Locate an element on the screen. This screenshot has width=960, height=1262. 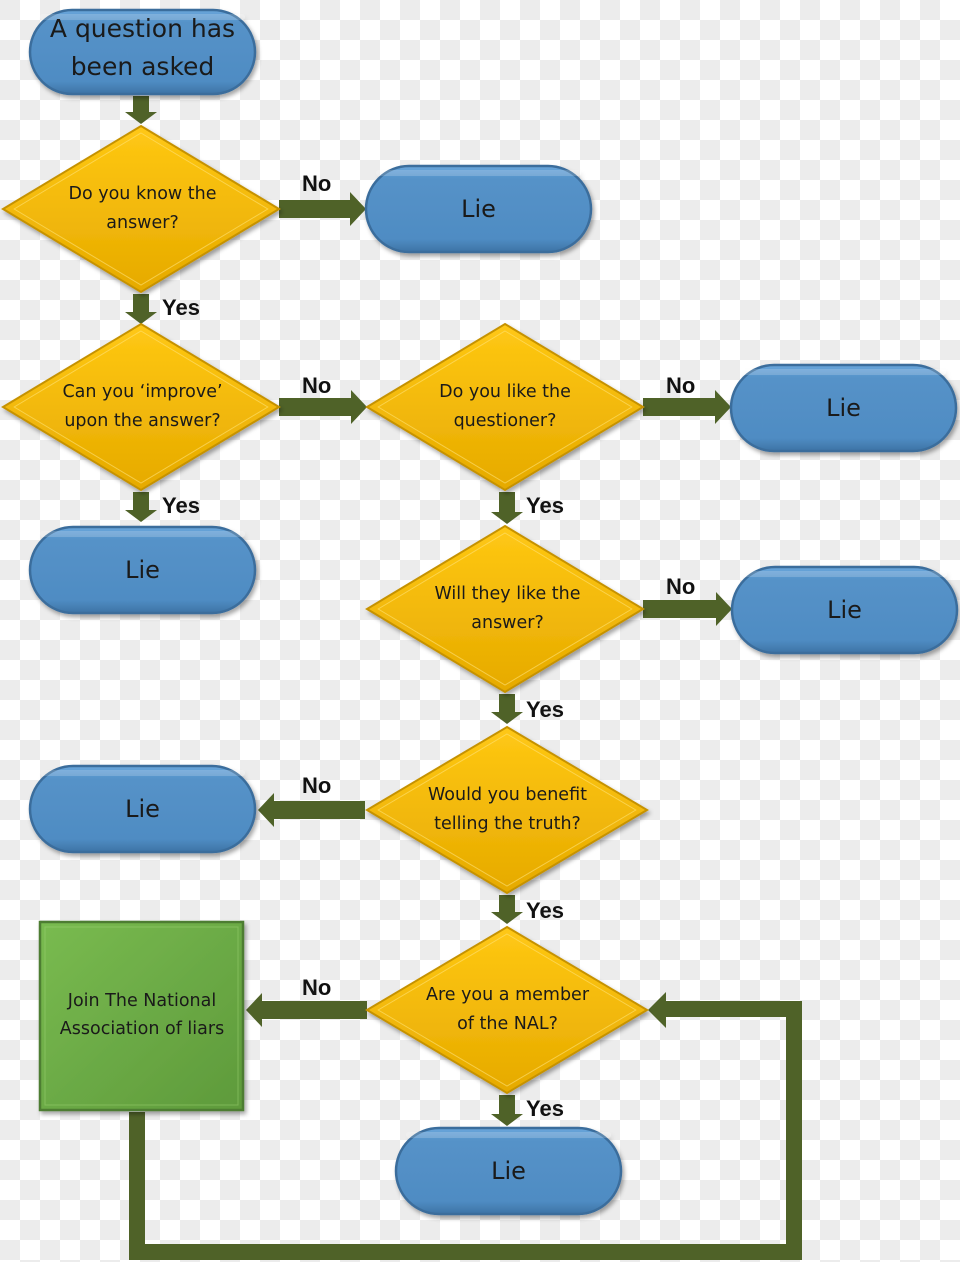
lie2-text: Lie is located at coordinates (142, 570).